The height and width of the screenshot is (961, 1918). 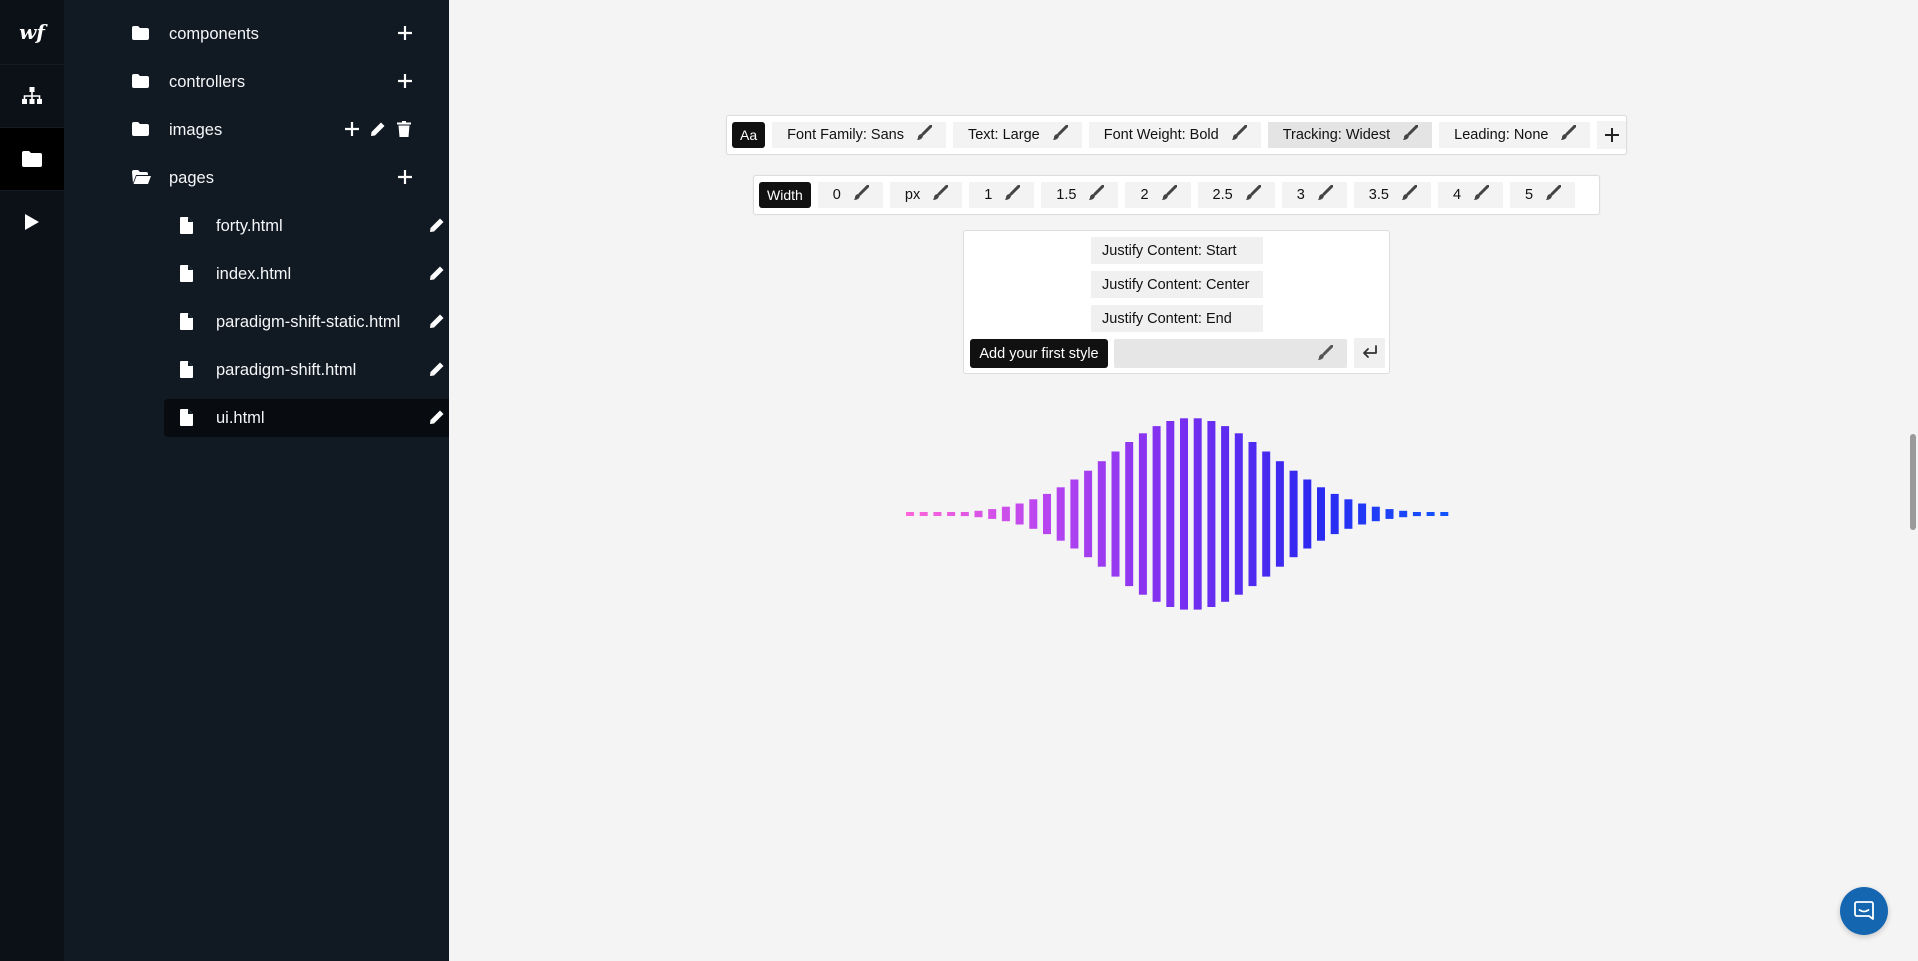 I want to click on file-label: forty.html, so click(x=249, y=225).